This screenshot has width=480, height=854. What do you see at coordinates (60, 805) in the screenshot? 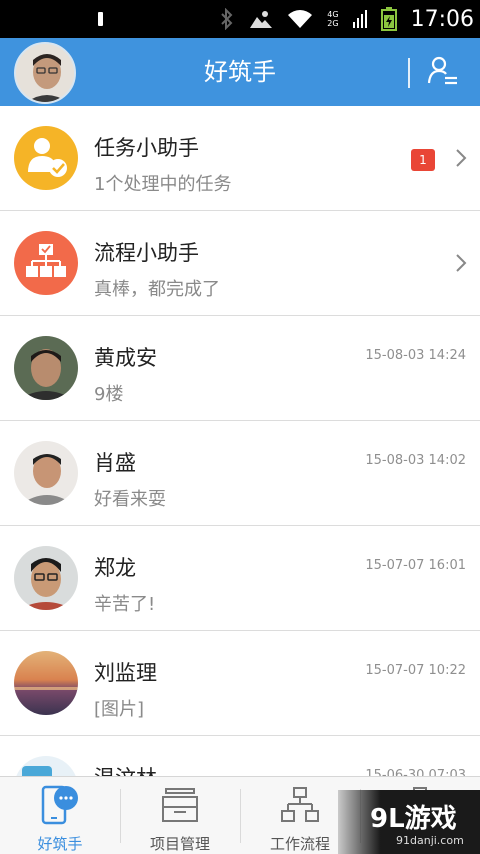
I see `chat-phone-icon` at bounding box center [60, 805].